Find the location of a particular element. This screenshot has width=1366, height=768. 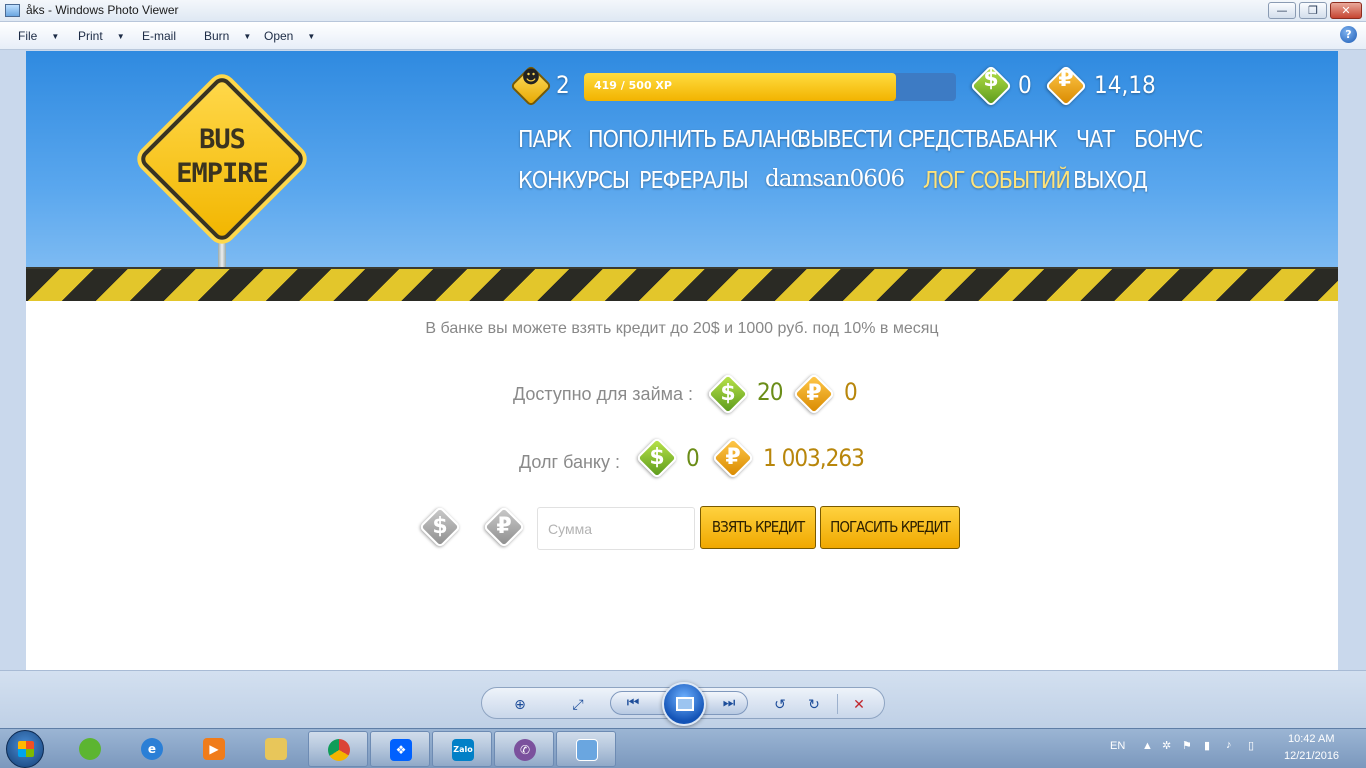

viewer-toolbar: ⊕ ⤢ ⏮ ⏭ ↺ ↻ ✕ is located at coordinates (683, 699).